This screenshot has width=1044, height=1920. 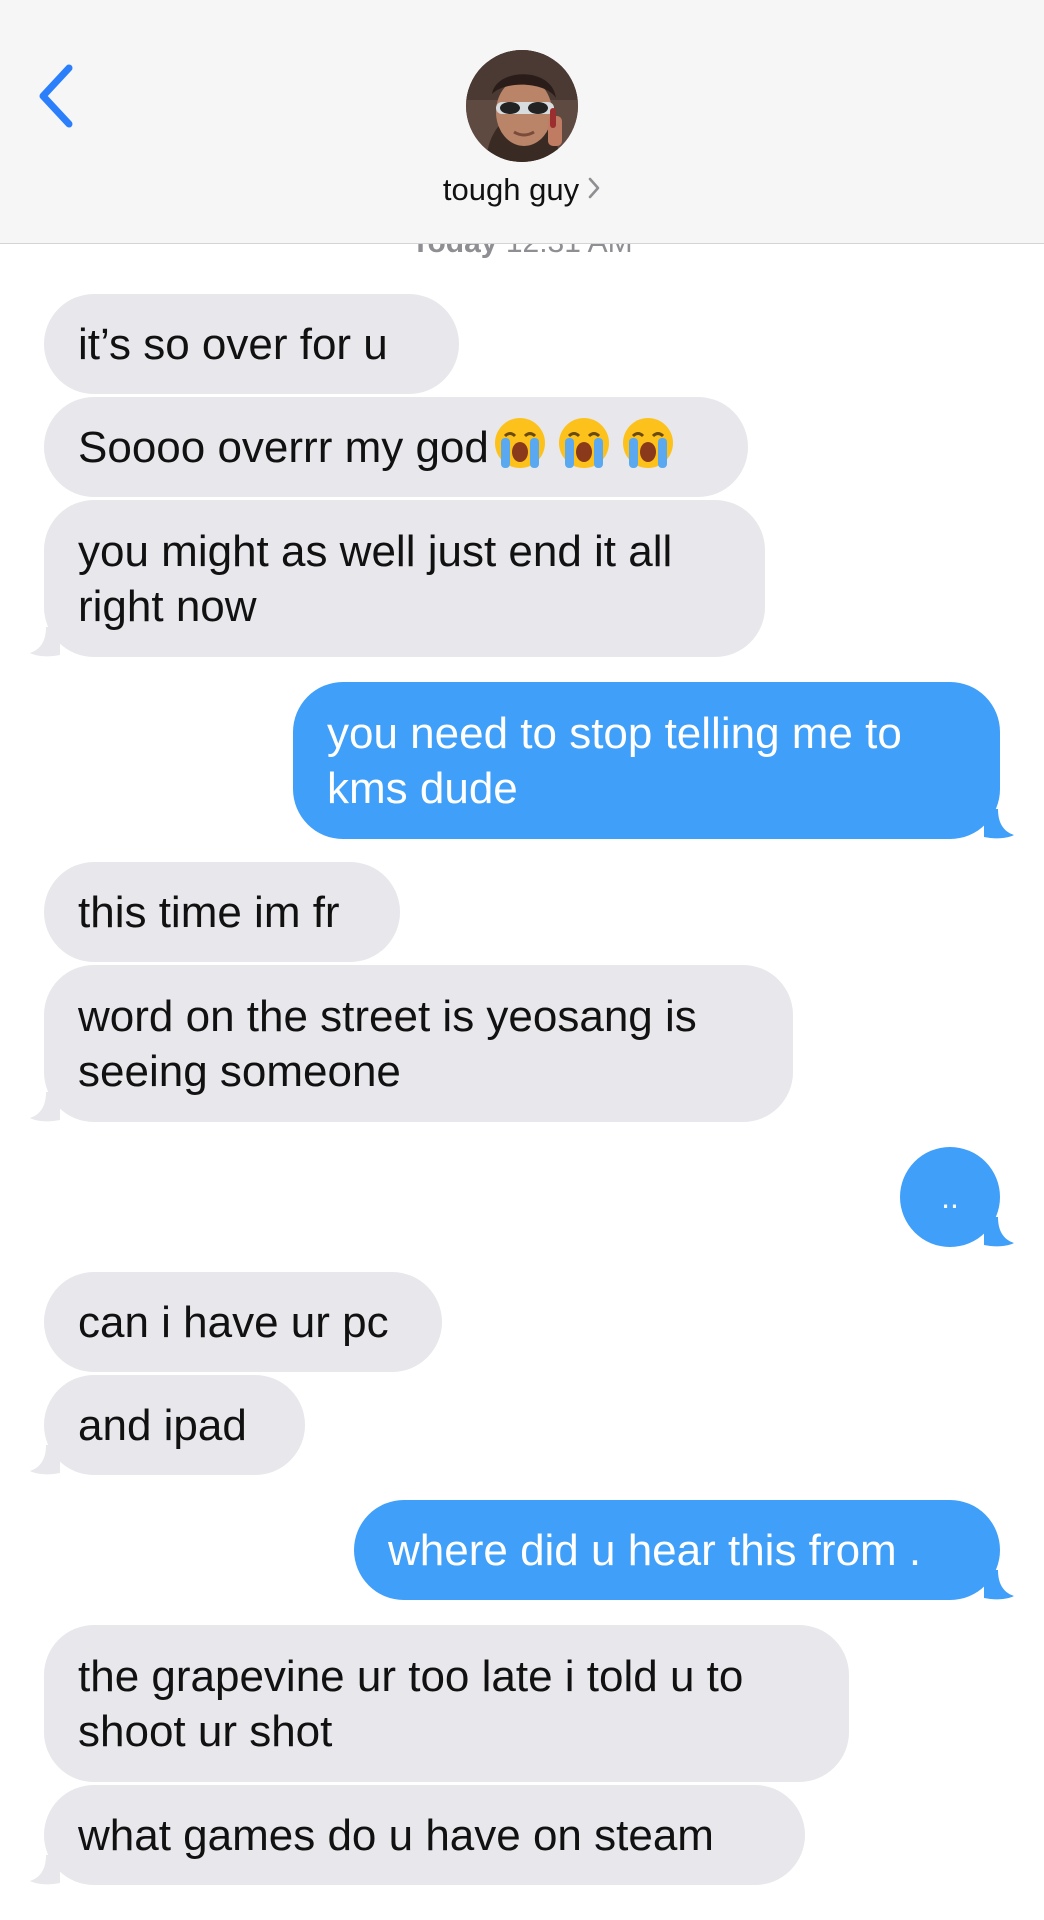 I want to click on message-text: can i have ur pc, so click(x=233, y=1322).